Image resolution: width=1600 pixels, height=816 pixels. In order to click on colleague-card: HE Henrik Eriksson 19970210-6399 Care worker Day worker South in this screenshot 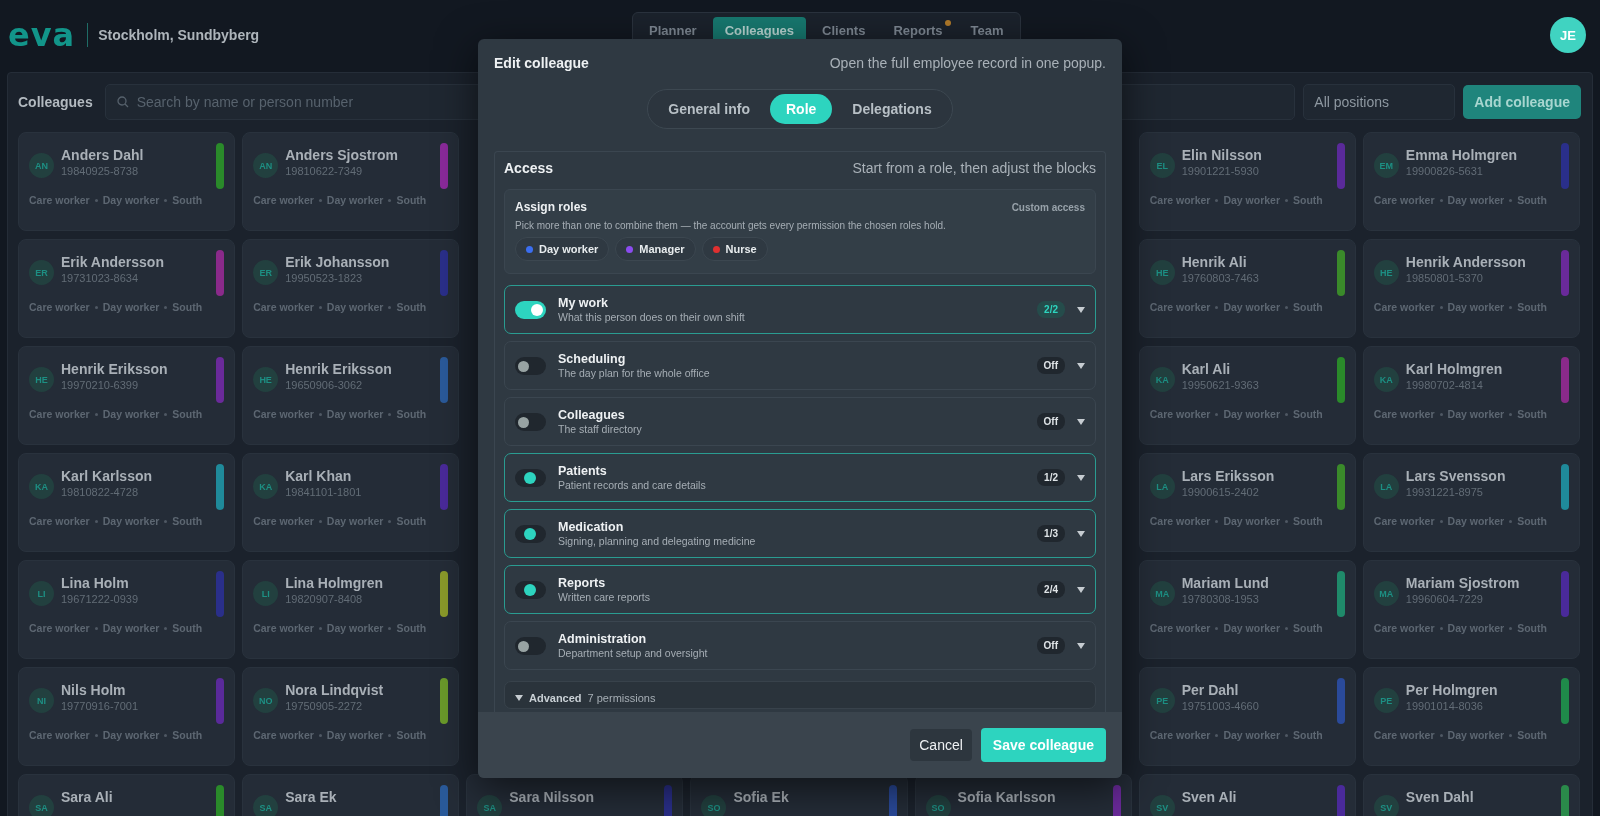, I will do `click(127, 395)`.